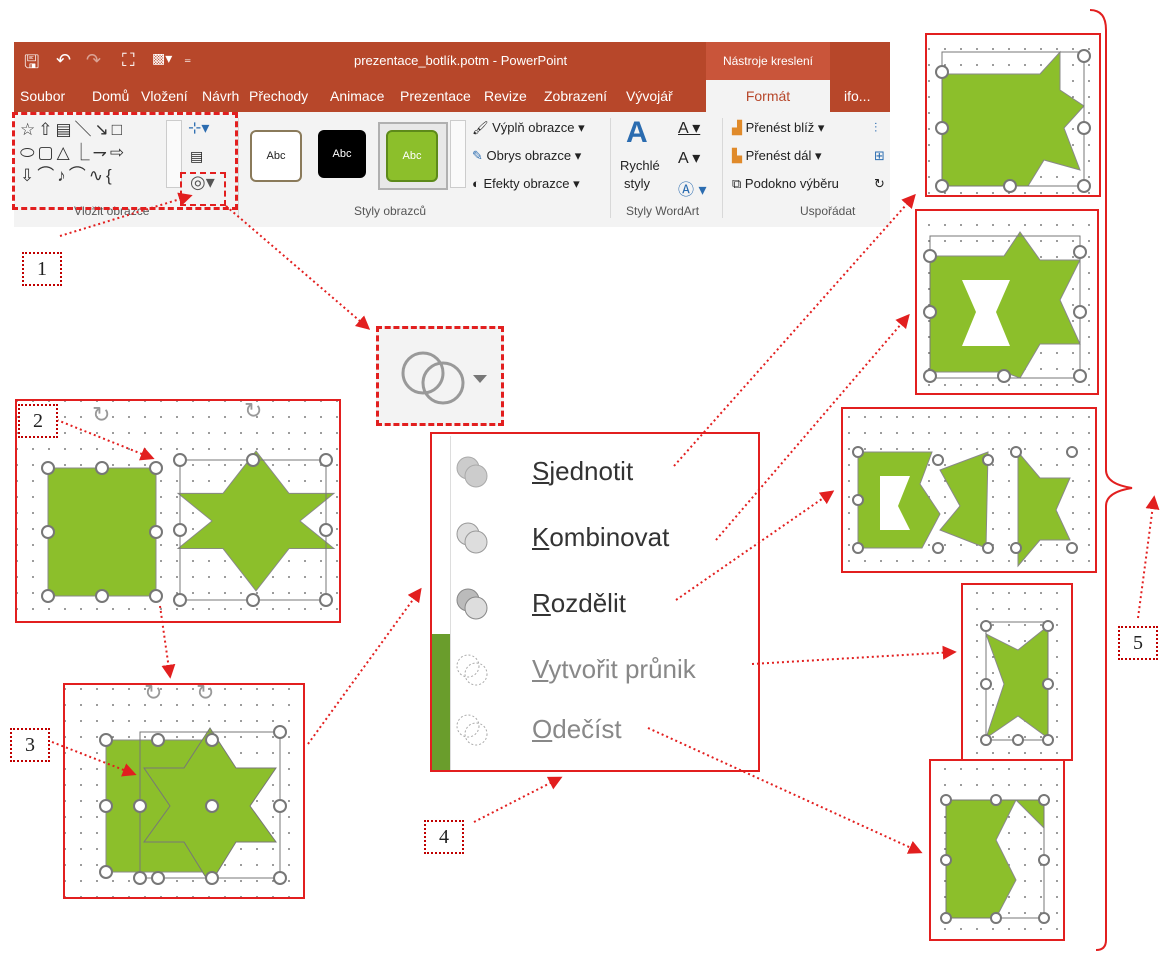 The width and height of the screenshot is (1161, 958). What do you see at coordinates (38, 421) in the screenshot?
I see `callout-2: 2` at bounding box center [38, 421].